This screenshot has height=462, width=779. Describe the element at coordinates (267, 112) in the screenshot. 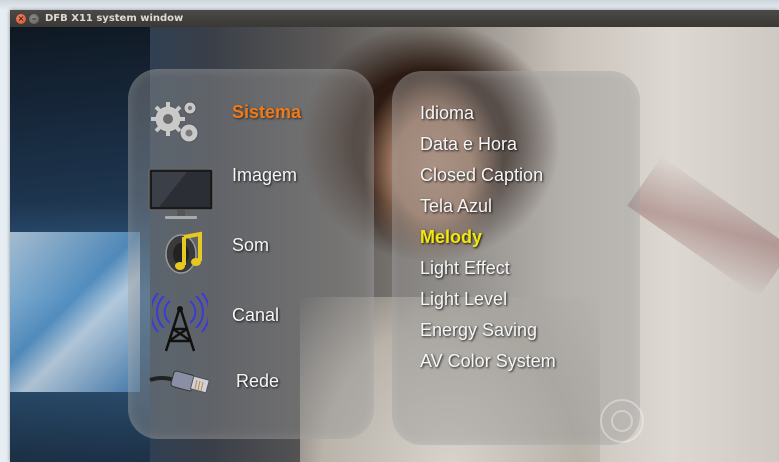

I see `category-label: Sistema` at that location.